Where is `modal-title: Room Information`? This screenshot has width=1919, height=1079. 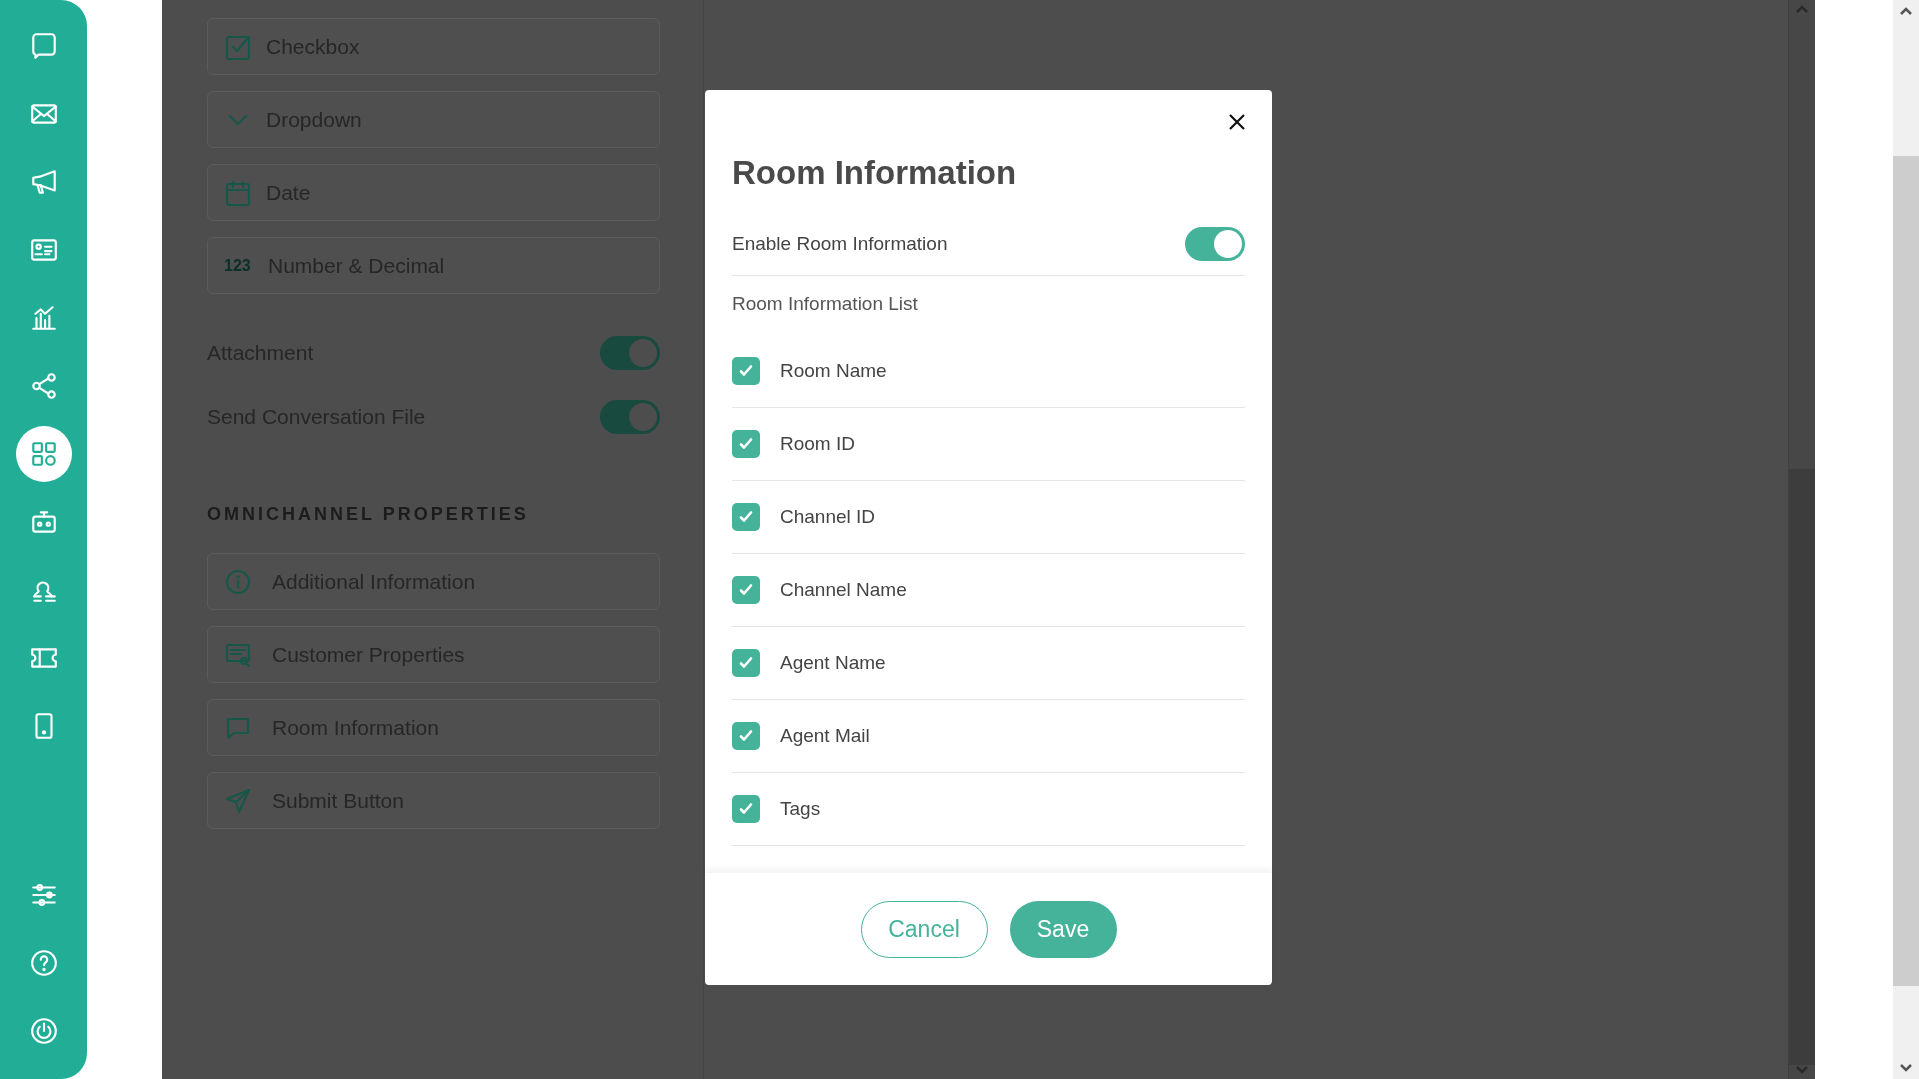 modal-title: Room Information is located at coordinates (875, 173).